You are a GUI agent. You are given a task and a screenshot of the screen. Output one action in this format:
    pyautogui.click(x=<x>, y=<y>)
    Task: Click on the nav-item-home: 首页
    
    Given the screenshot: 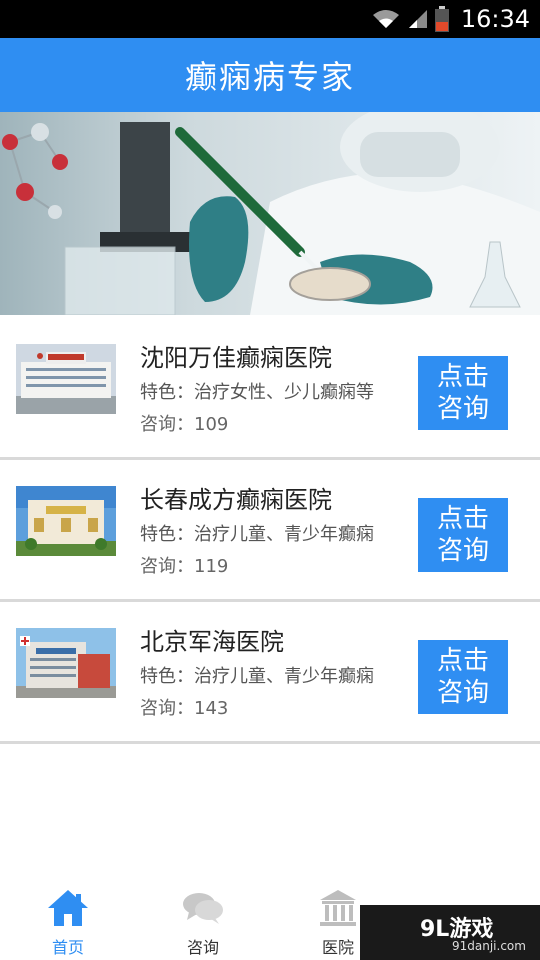 What is the action you would take?
    pyautogui.click(x=68, y=924)
    